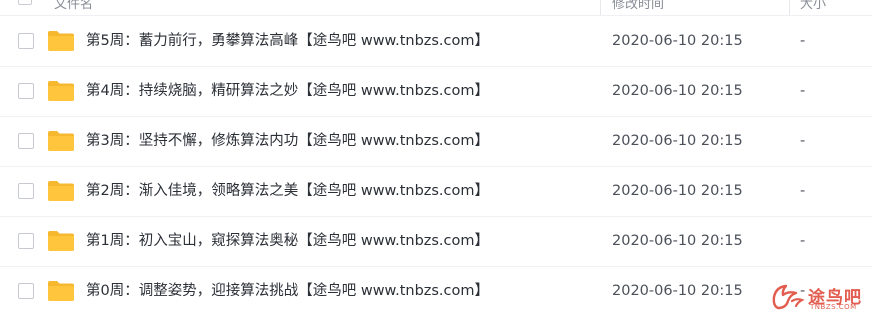  Describe the element at coordinates (73, 6) in the screenshot. I see `column-header-name: 文件名` at that location.